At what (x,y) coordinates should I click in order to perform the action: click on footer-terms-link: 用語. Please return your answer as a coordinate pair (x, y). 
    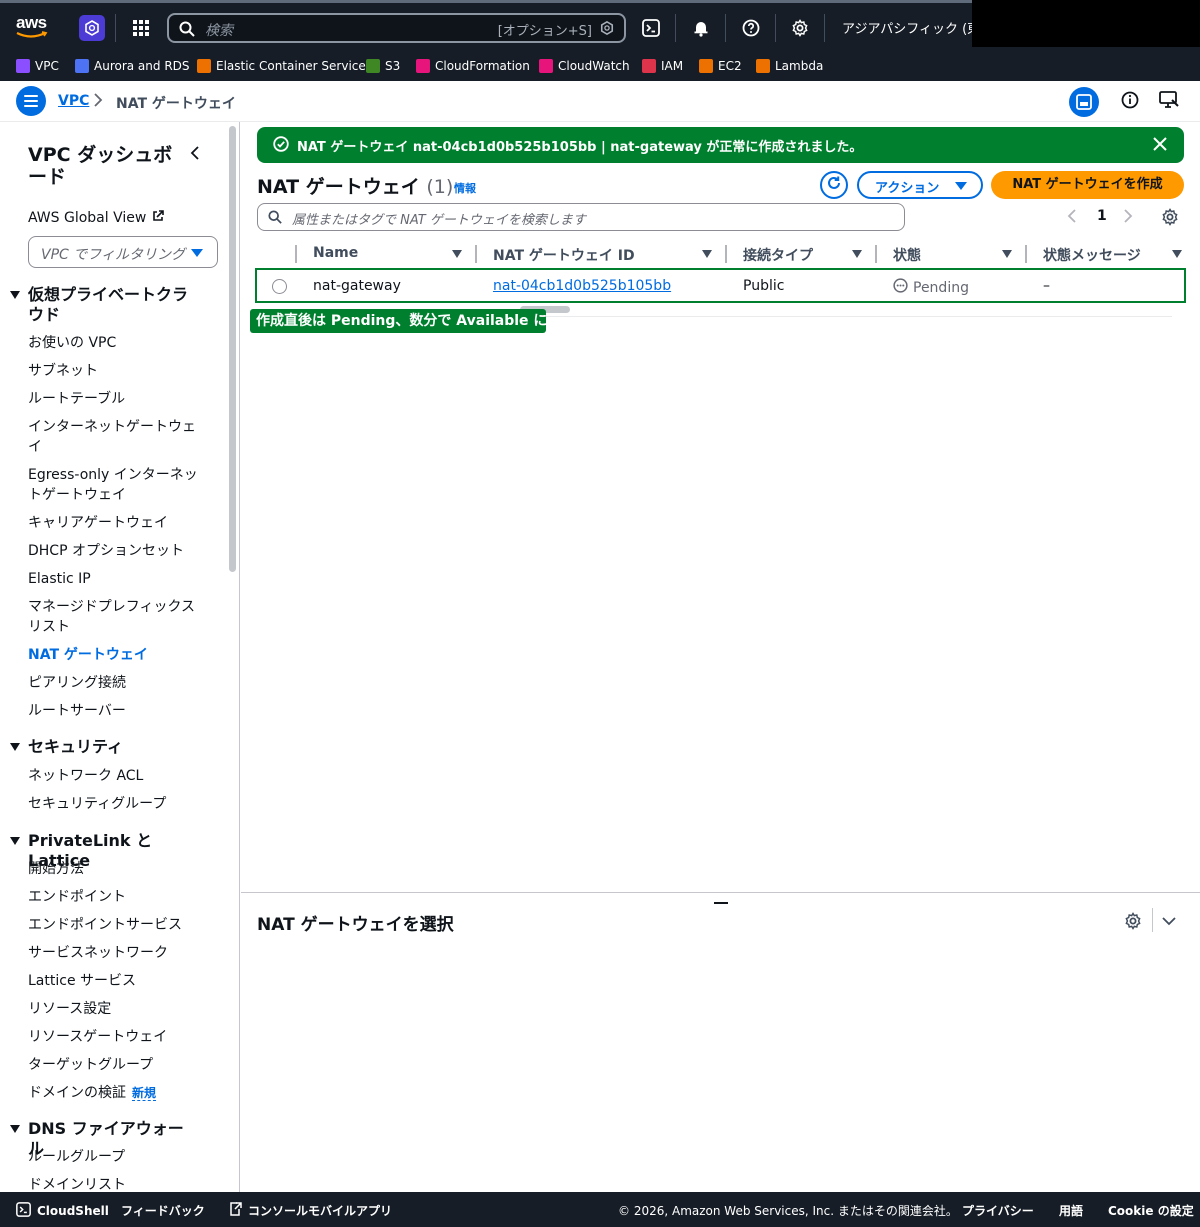
    Looking at the image, I should click on (1071, 1210).